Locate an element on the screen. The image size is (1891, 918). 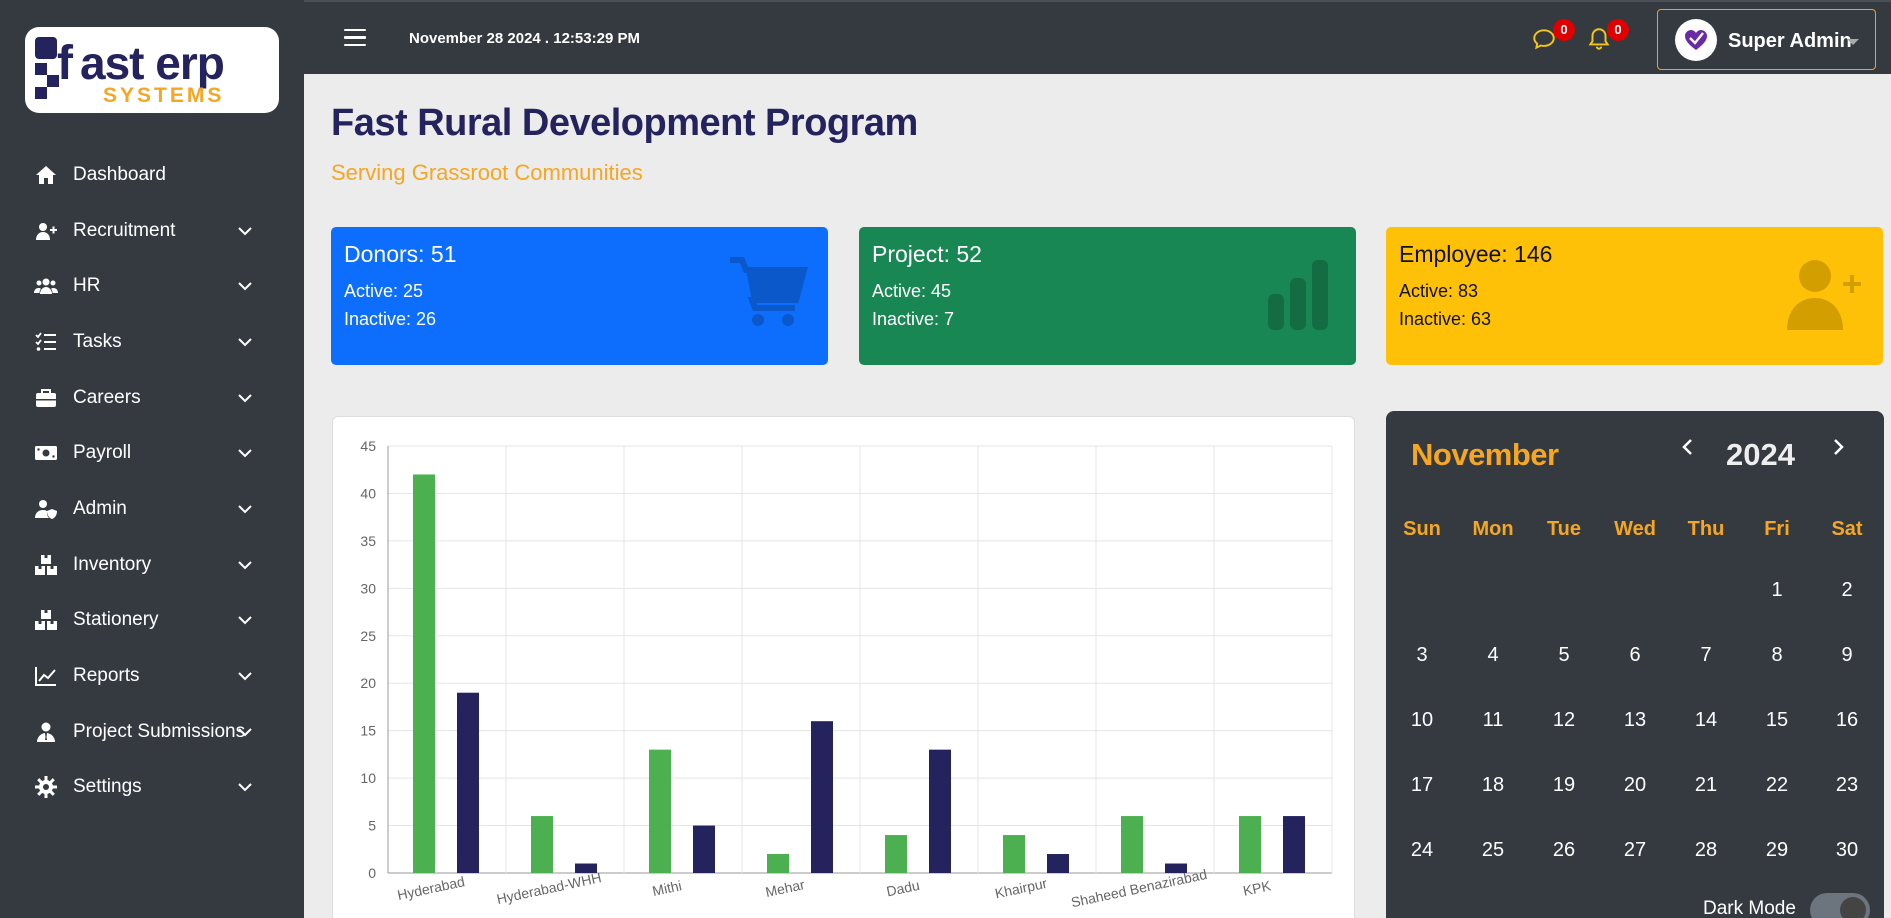
calendar-day: 17 is located at coordinates (1422, 785).